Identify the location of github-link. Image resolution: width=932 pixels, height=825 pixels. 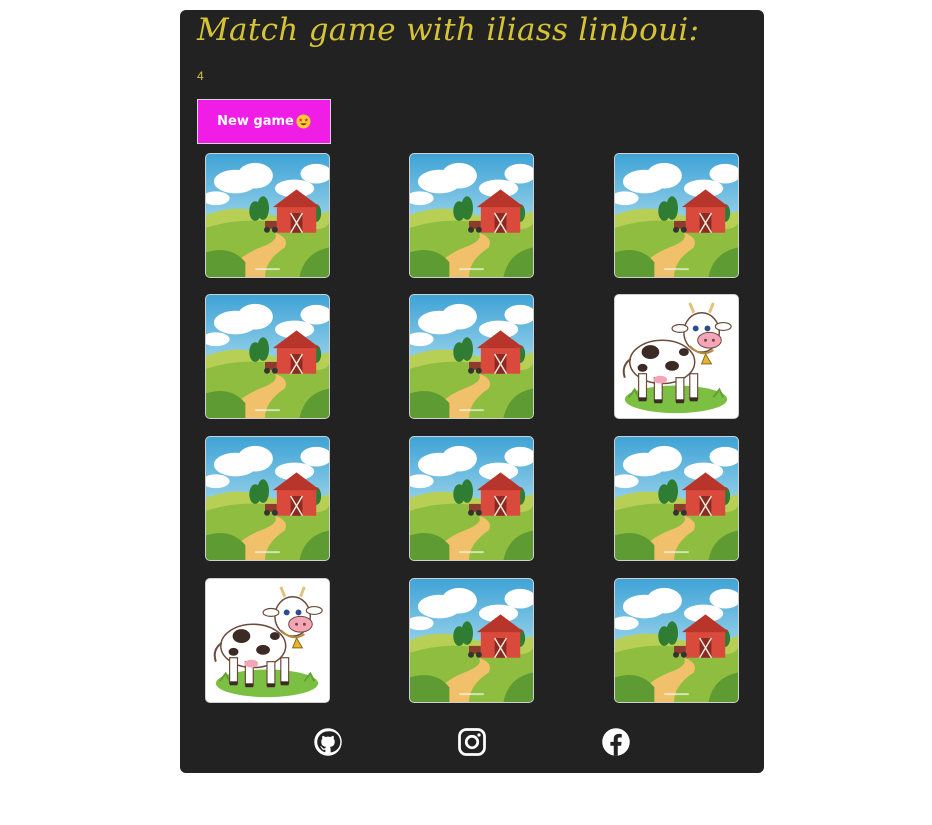
(328, 742).